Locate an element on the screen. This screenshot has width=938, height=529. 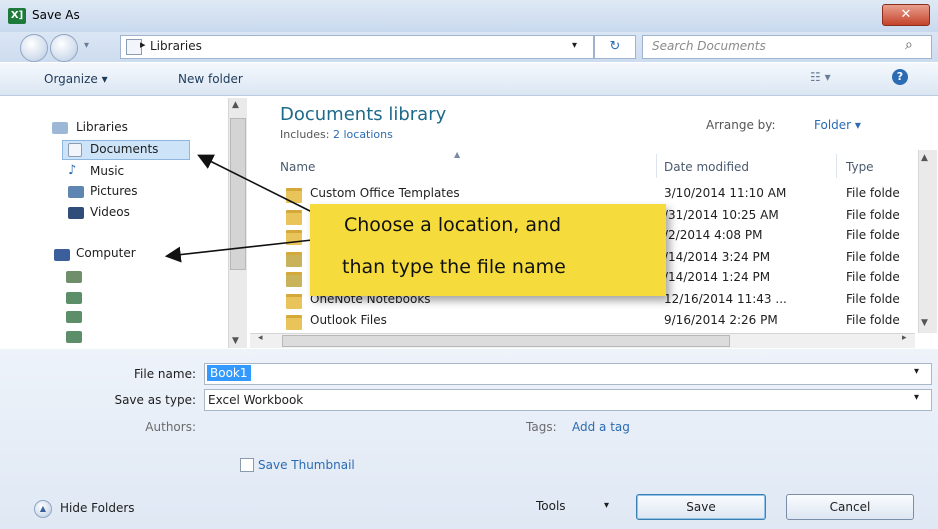
file-name-input is located at coordinates (568, 374).